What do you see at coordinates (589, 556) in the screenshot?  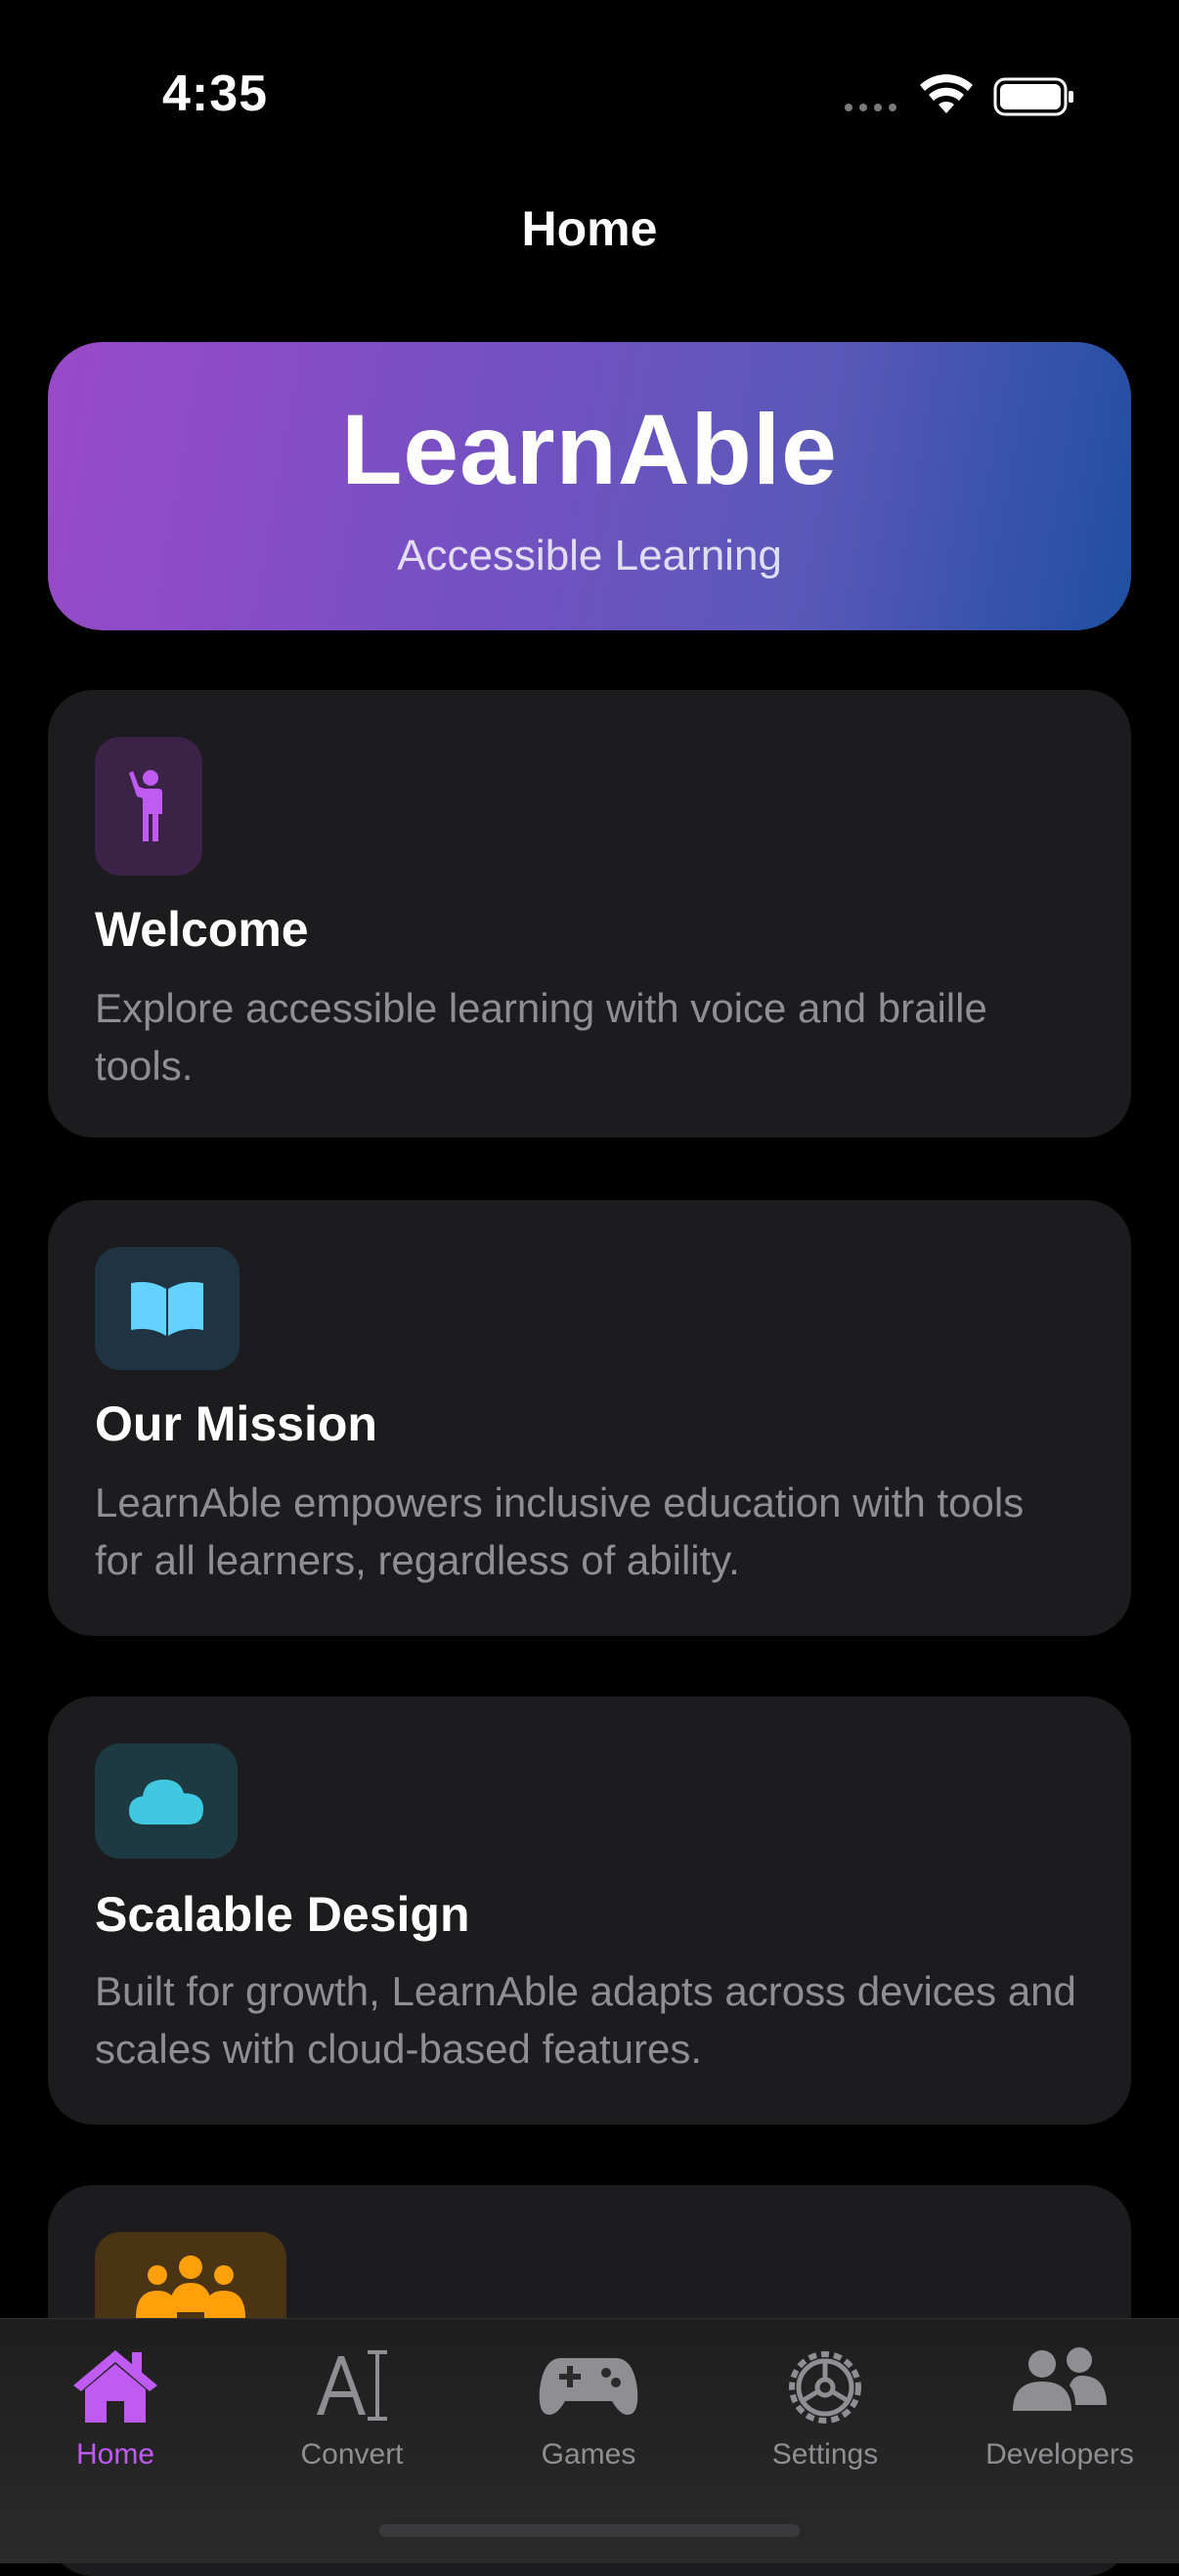 I see `app-subtitle: Accessible Learning` at bounding box center [589, 556].